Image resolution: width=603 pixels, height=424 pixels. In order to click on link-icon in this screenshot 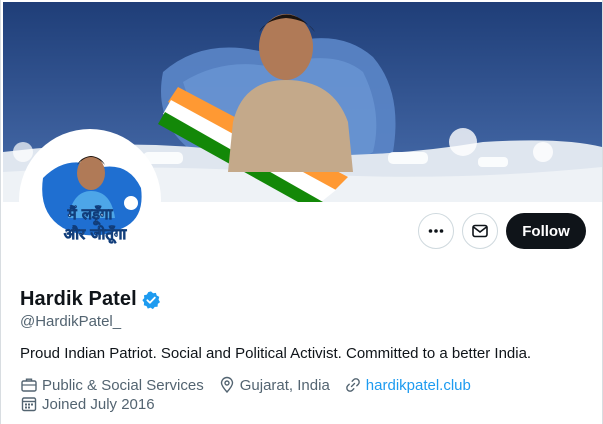, I will do `click(352, 385)`.